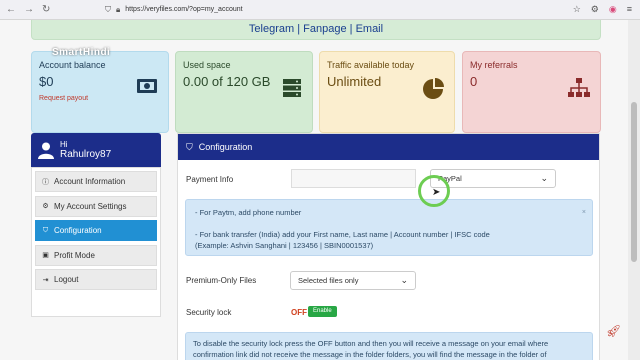  Describe the element at coordinates (613, 9) in the screenshot. I see `firefox-account-icon: ◉` at that location.